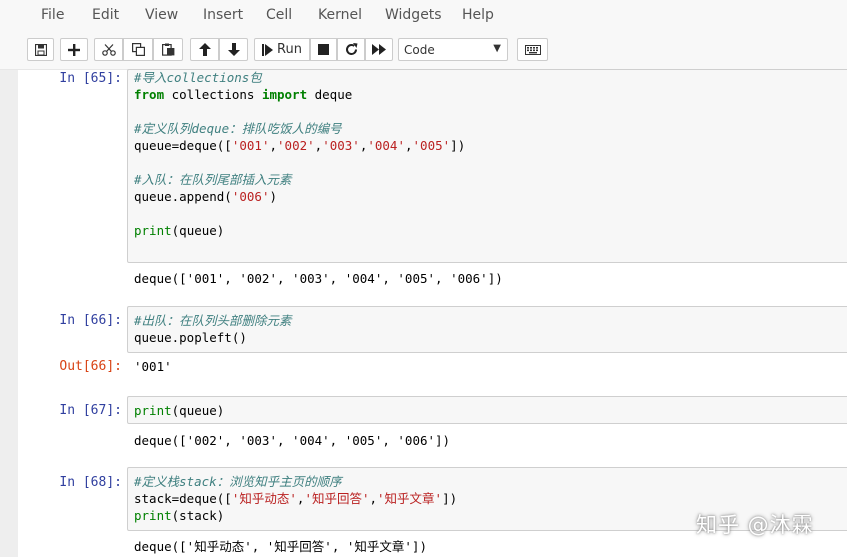 The image size is (847, 557). I want to click on toolbar: Run Code ▼, so click(423, 51).